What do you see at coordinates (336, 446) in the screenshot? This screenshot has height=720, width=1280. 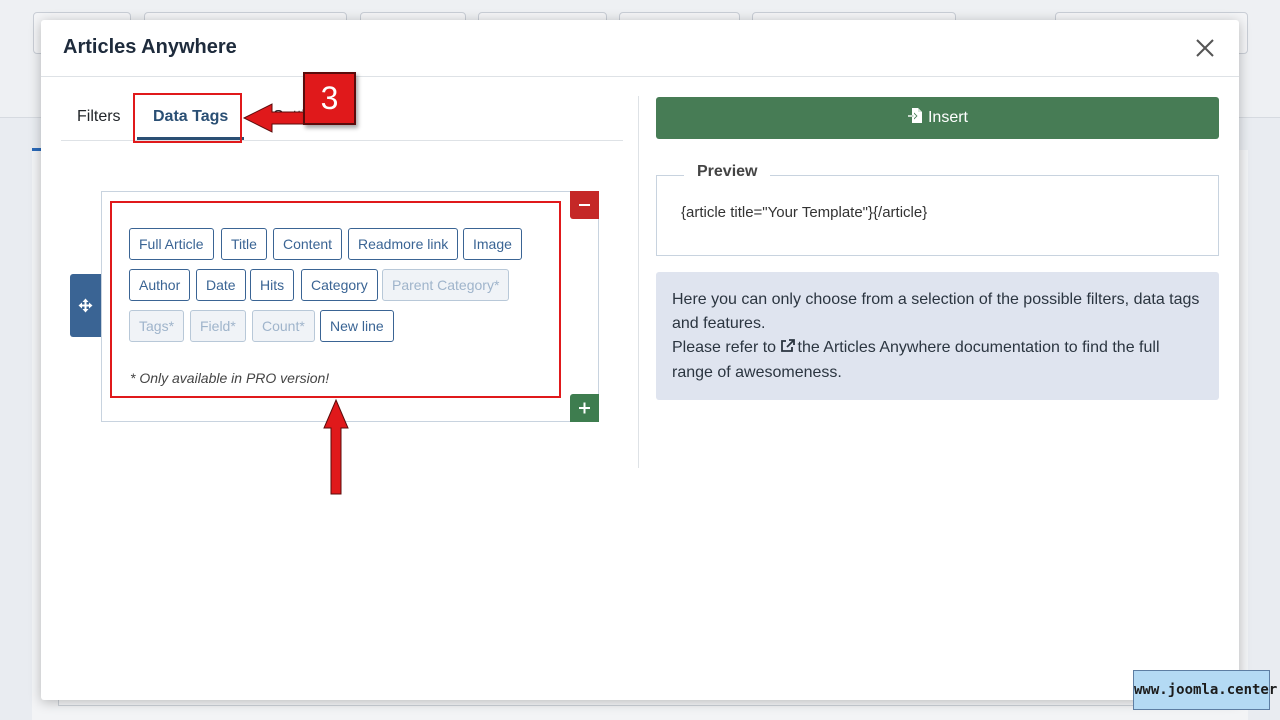 I see `annotation-arrow-up` at bounding box center [336, 446].